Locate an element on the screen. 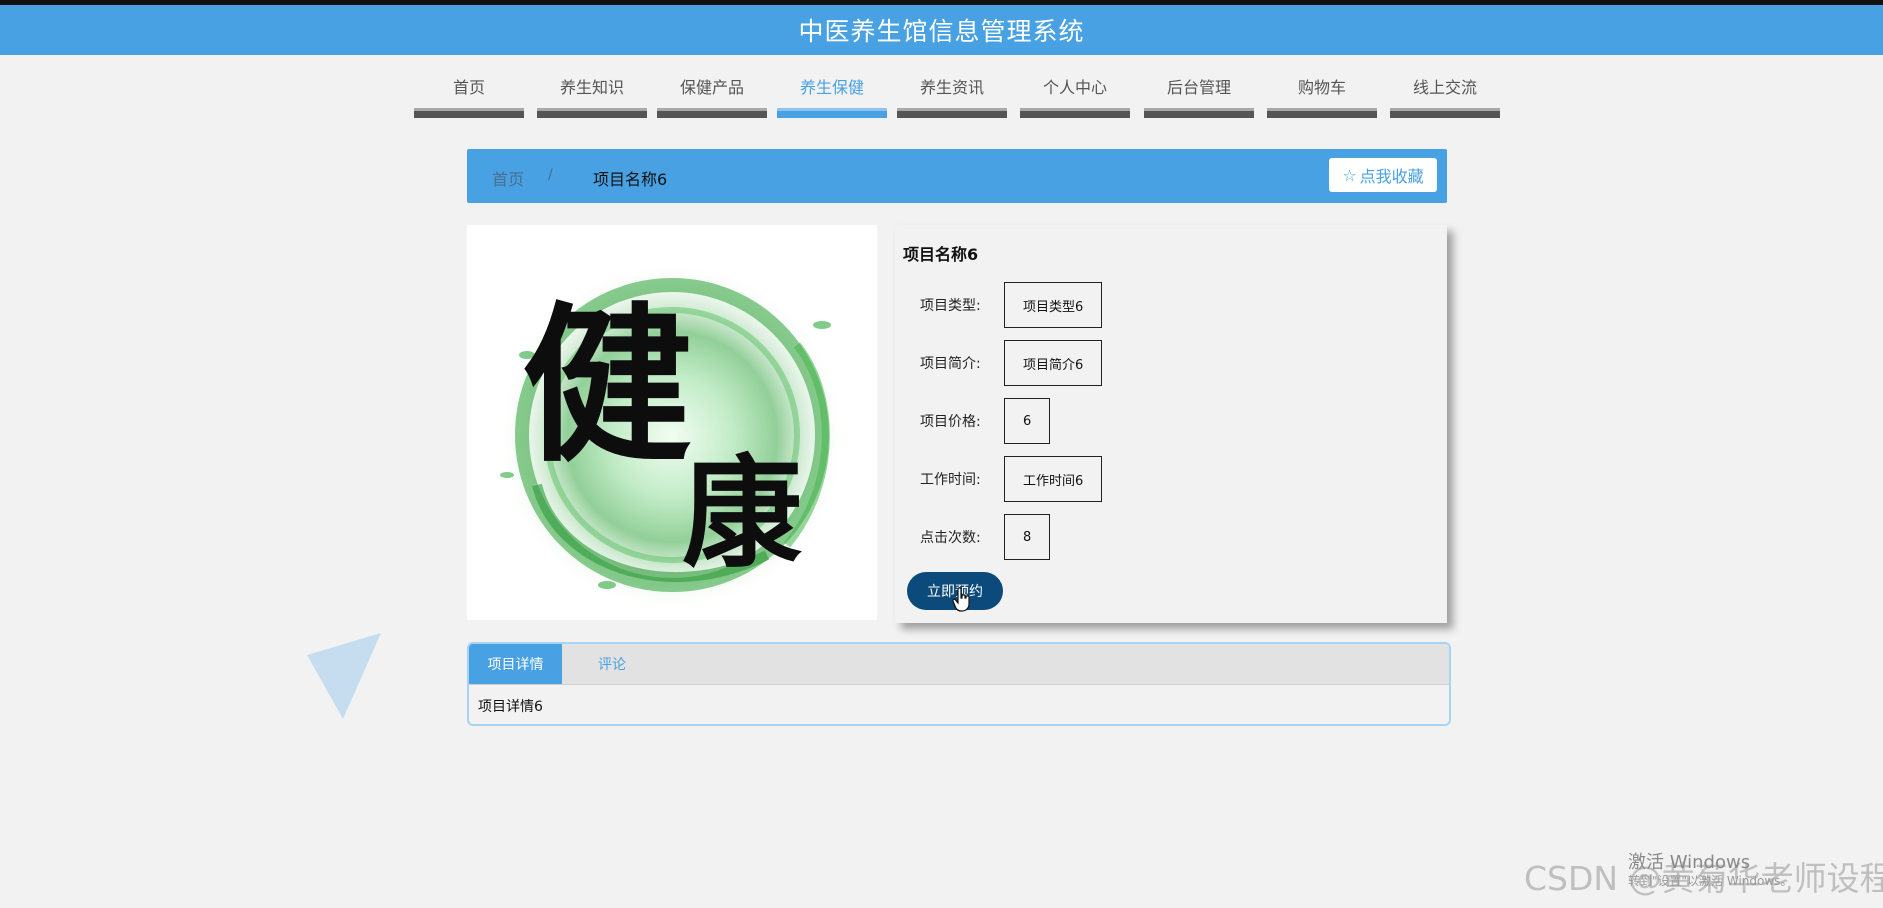 The image size is (1883, 908). field-value: 8 is located at coordinates (1027, 537).